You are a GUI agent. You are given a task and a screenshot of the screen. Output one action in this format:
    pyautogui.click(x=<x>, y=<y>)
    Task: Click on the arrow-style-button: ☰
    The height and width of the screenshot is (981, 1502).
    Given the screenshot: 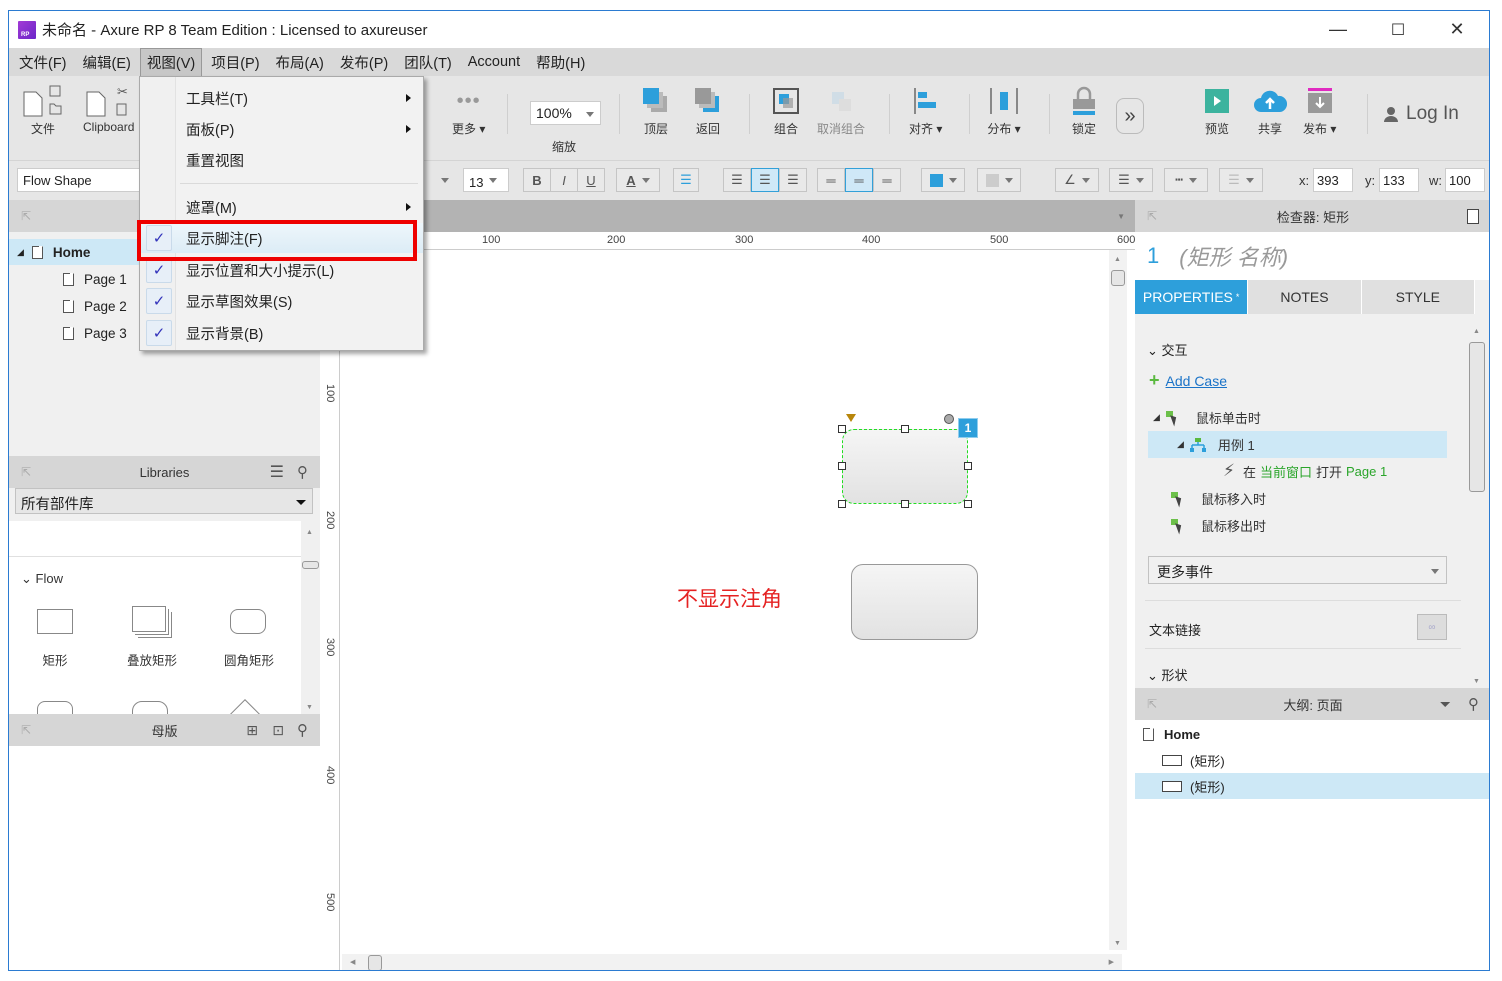 What is the action you would take?
    pyautogui.click(x=1241, y=180)
    